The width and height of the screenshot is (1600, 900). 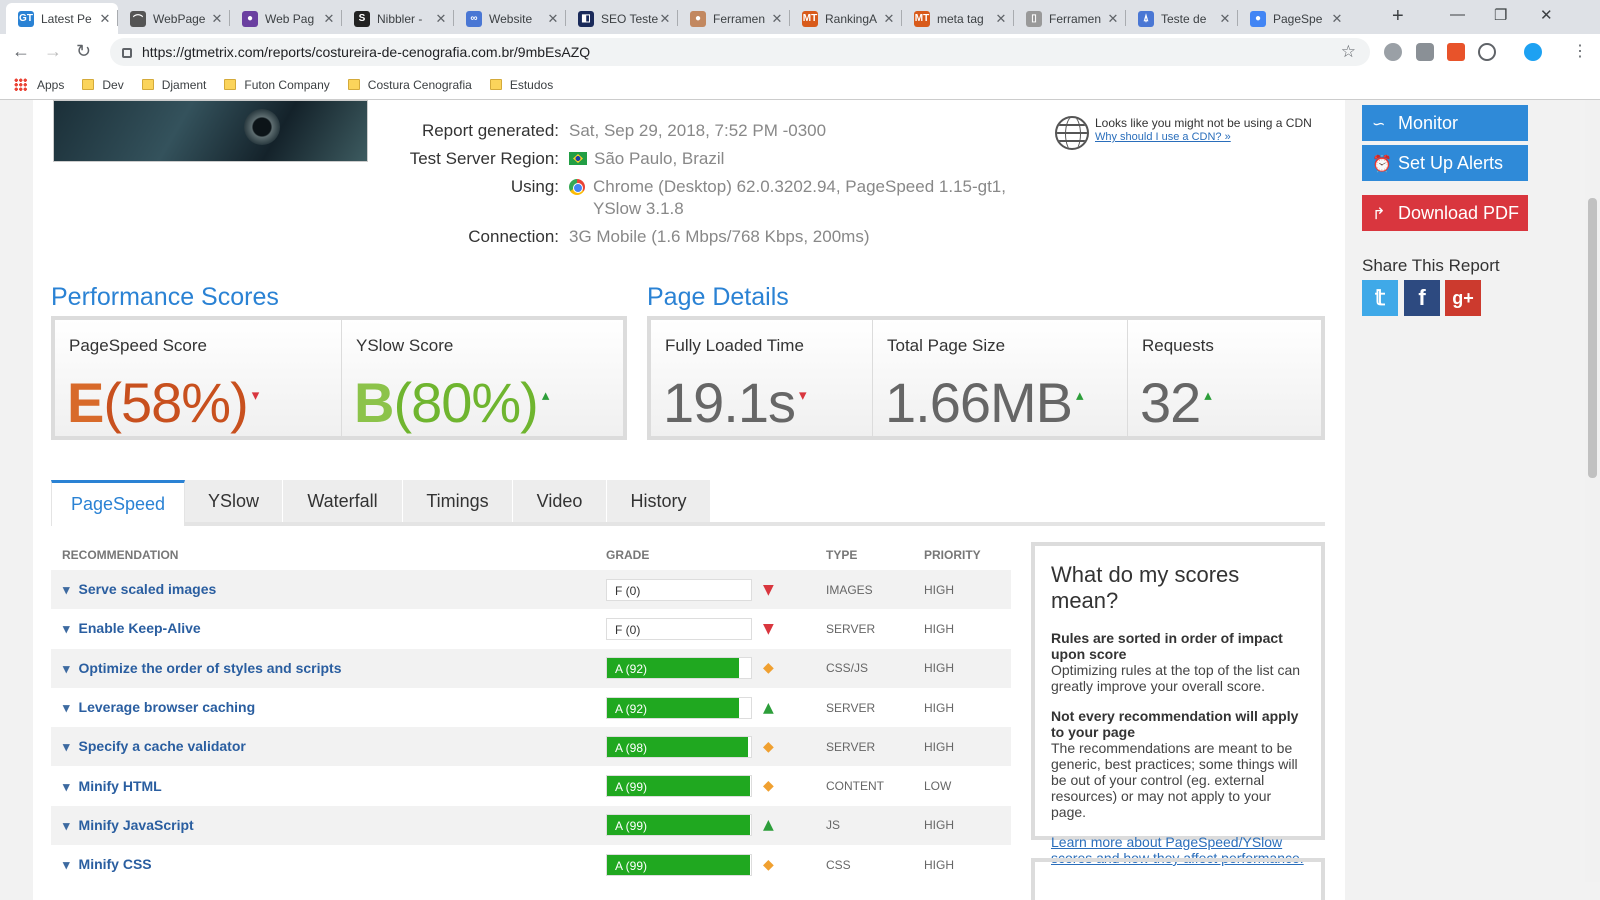 I want to click on tab-label: Nibbler -, so click(x=400, y=18).